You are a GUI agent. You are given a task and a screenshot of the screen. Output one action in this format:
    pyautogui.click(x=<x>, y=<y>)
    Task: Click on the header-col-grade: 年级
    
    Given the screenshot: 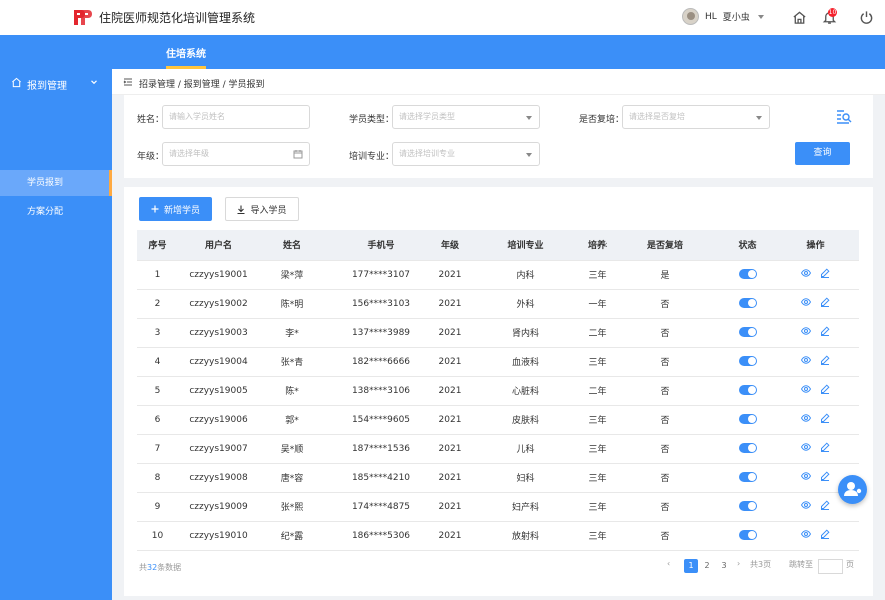 What is the action you would take?
    pyautogui.click(x=450, y=245)
    